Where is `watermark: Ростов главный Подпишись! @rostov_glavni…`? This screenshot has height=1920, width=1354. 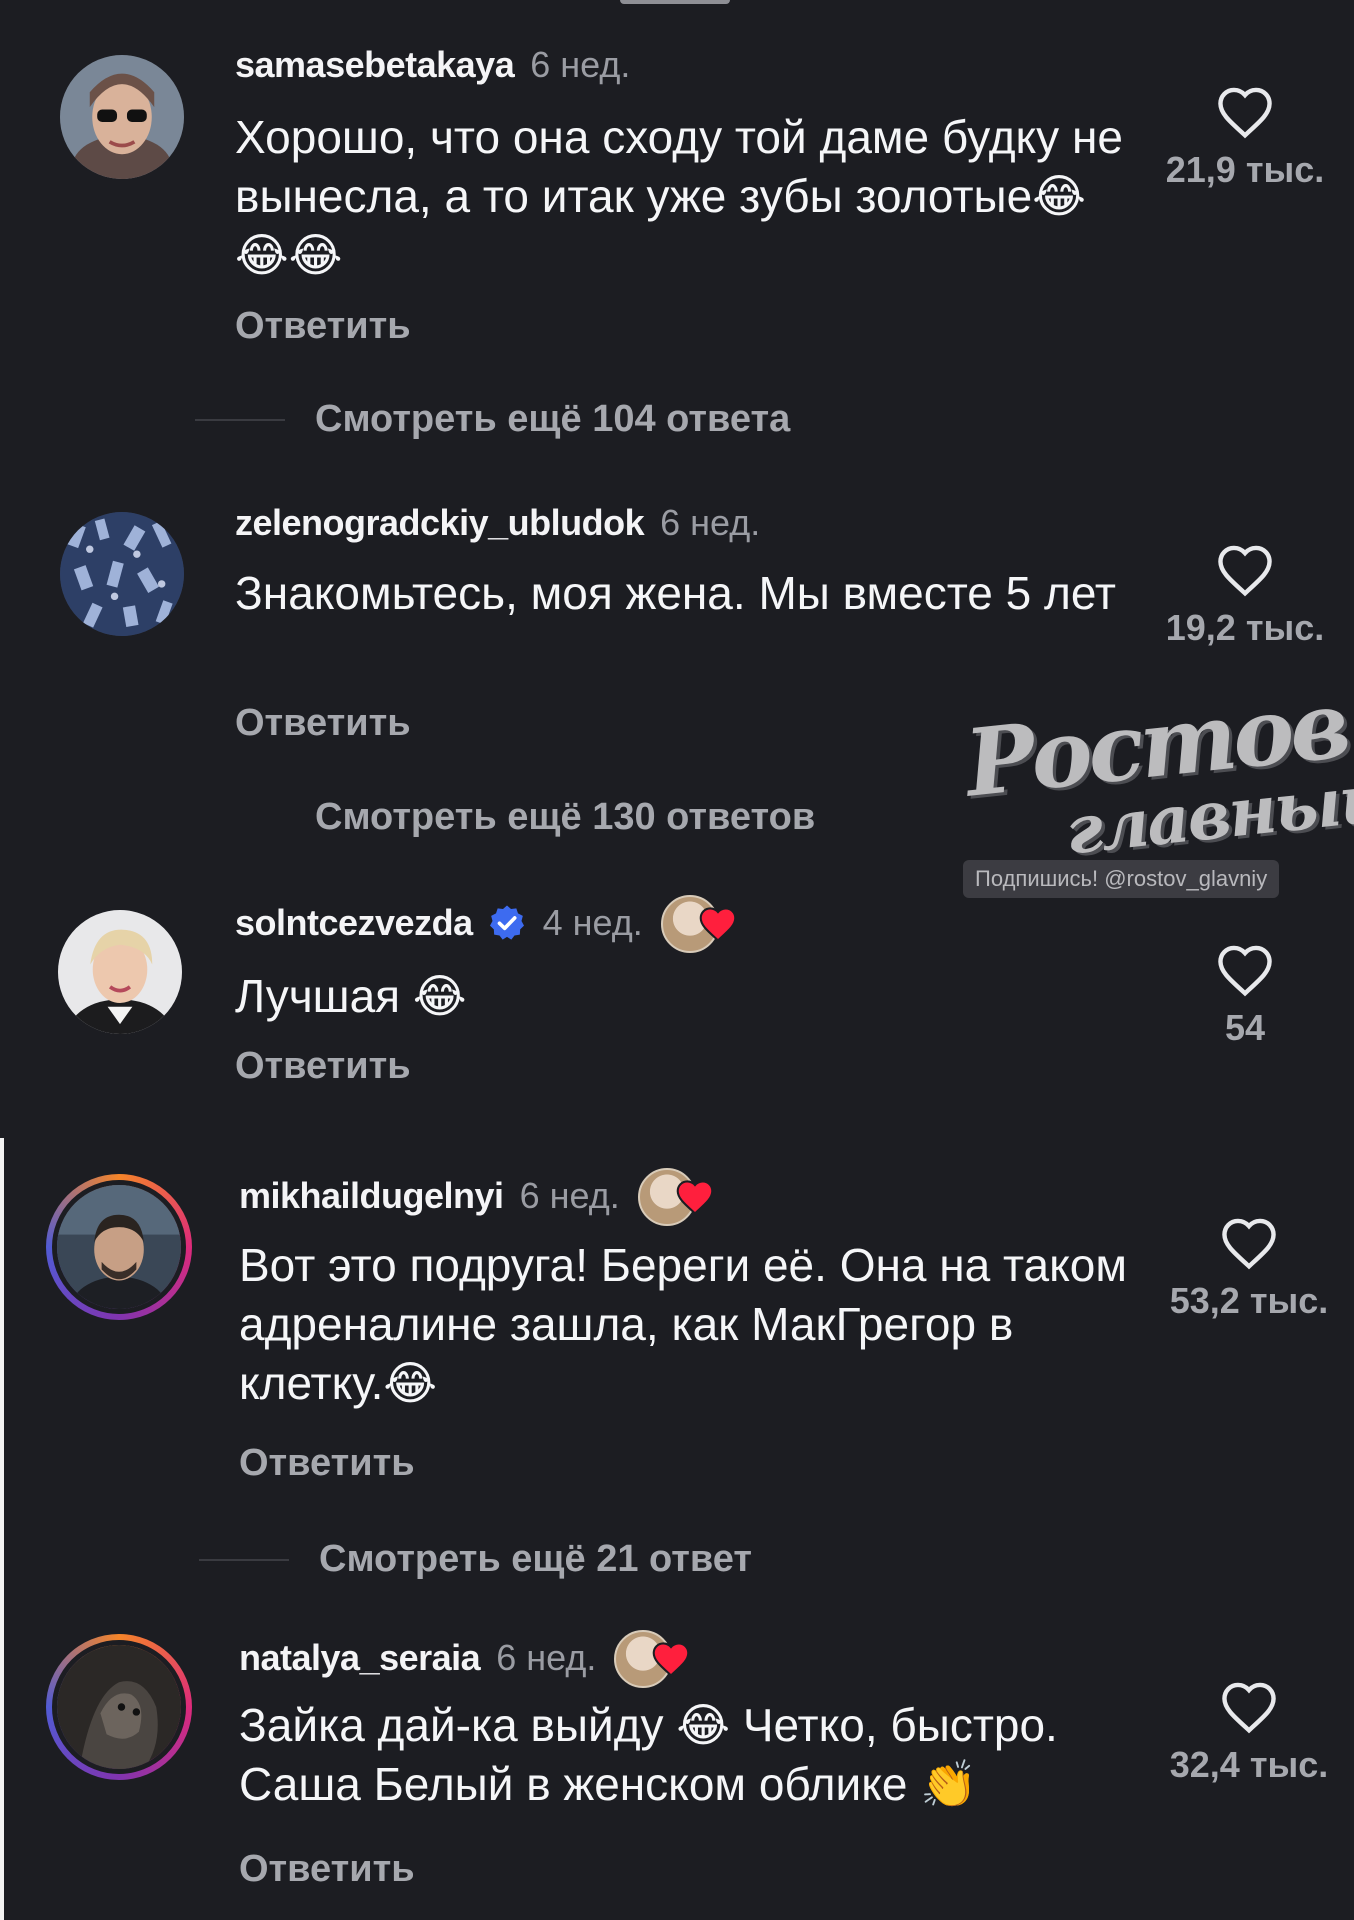 watermark: Ростов главный Подпишись! @rostov_glavni… is located at coordinates (1154, 785).